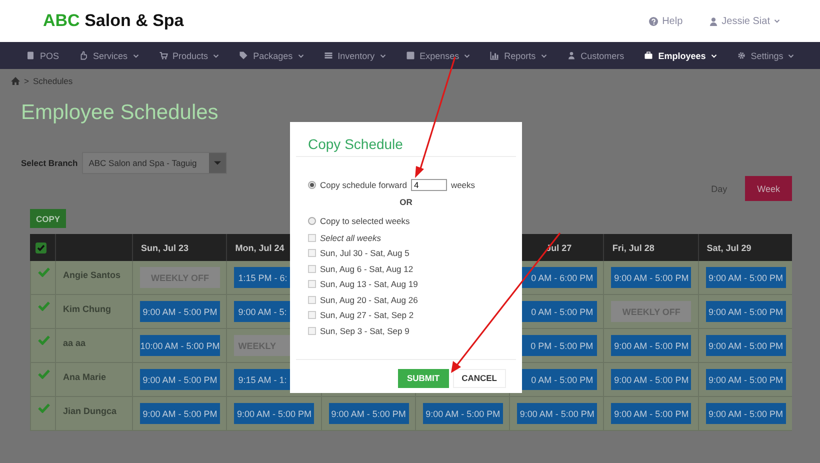 This screenshot has height=463, width=820. I want to click on bar-chart-icon, so click(495, 55).